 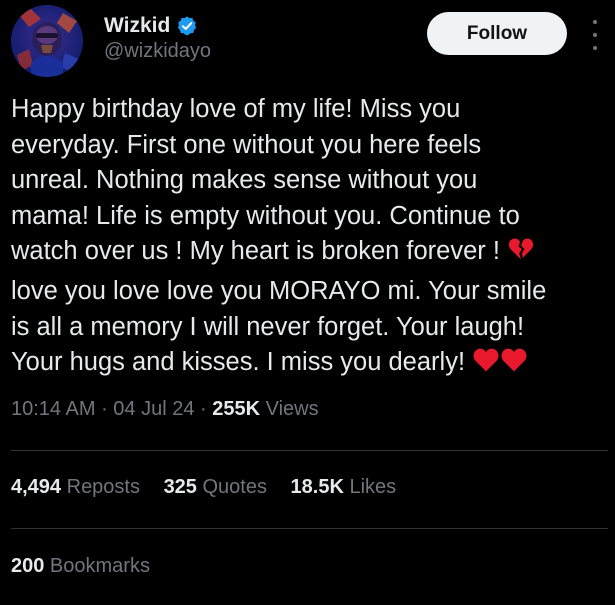 I want to click on more-vertical-icon, so click(x=595, y=35).